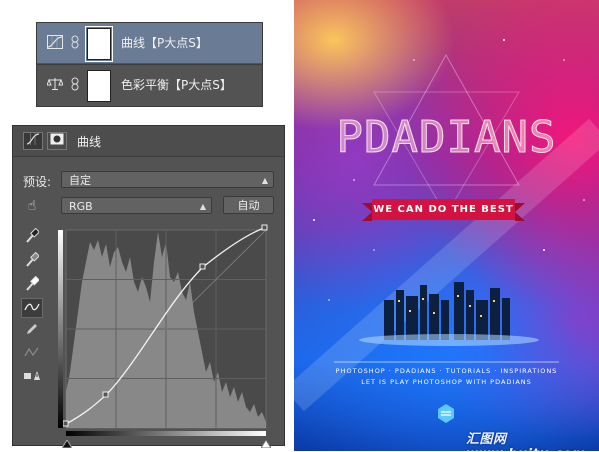 Image resolution: width=599 pixels, height=452 pixels. I want to click on clipping-warning-icon, so click(32, 378).